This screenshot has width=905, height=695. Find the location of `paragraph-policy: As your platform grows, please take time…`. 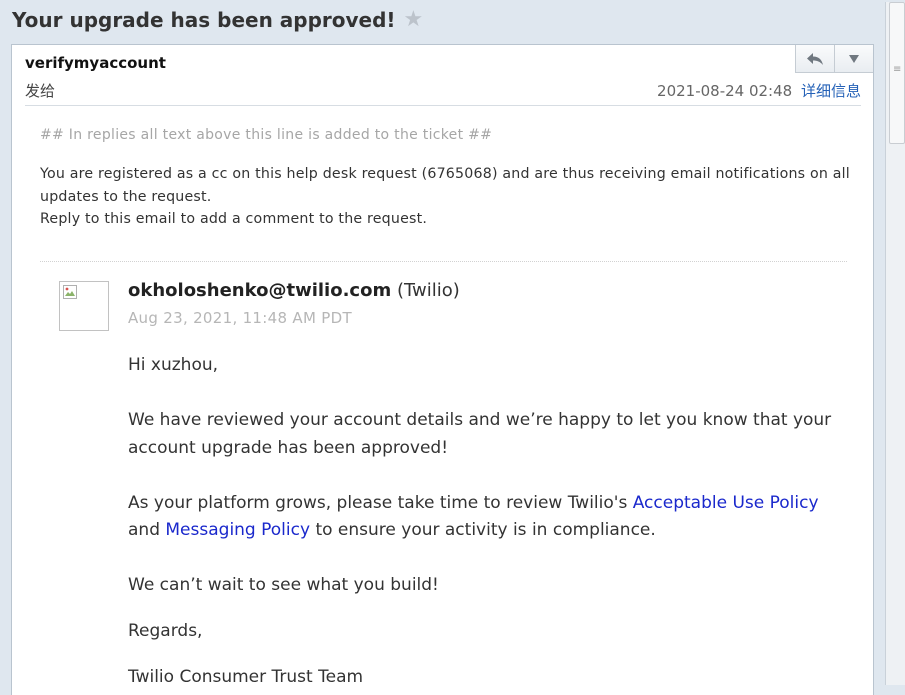

paragraph-policy: As your platform grows, please take time… is located at coordinates (480, 517).